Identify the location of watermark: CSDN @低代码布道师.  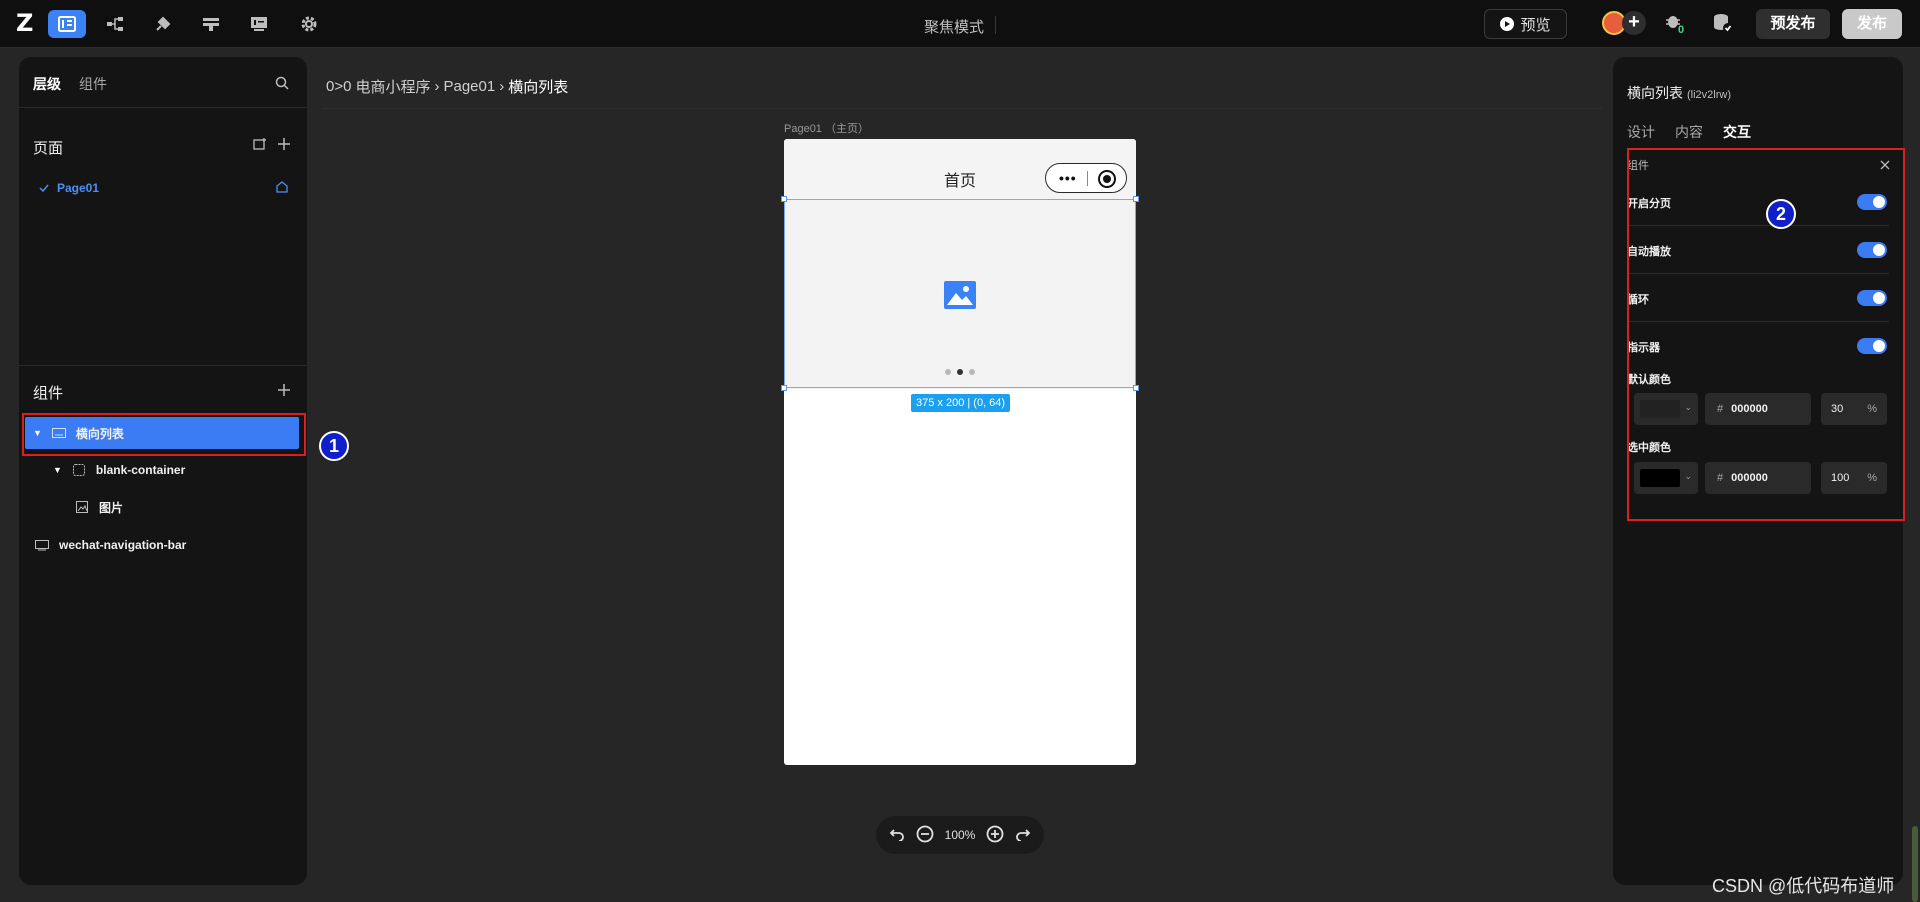
(1803, 886).